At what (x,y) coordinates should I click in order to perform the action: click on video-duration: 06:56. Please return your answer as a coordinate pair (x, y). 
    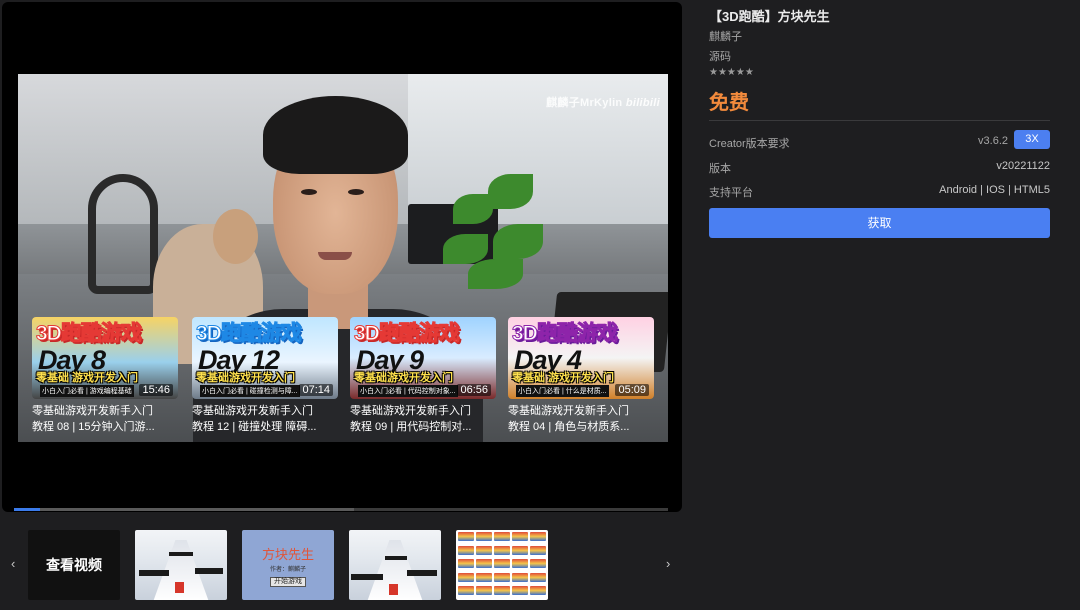
    Looking at the image, I should click on (474, 390).